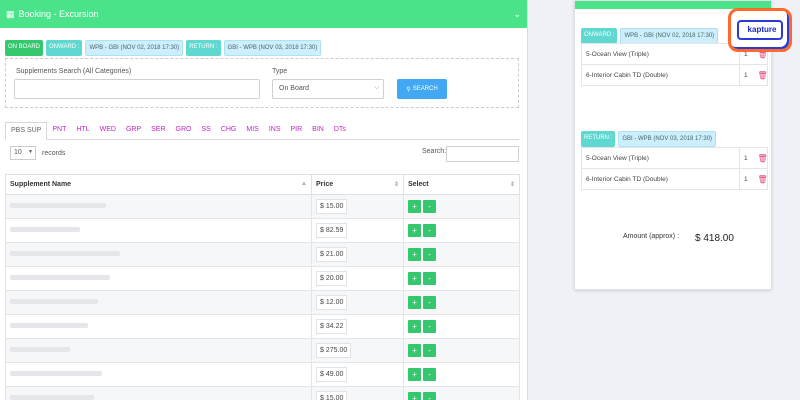 The image size is (800, 400). Describe the element at coordinates (651, 236) in the screenshot. I see `amount-label: Amount (approx) :` at that location.